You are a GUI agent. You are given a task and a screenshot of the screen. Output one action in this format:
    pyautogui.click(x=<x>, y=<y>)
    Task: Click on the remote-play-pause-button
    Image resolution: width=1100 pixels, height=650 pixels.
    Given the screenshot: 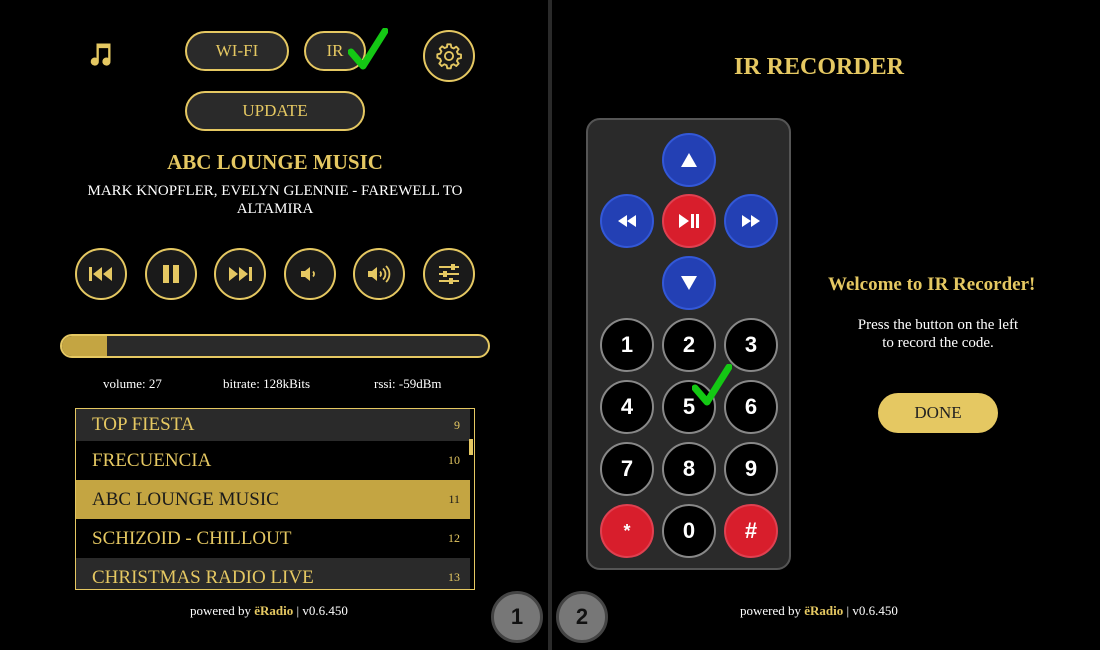 What is the action you would take?
    pyautogui.click(x=689, y=221)
    